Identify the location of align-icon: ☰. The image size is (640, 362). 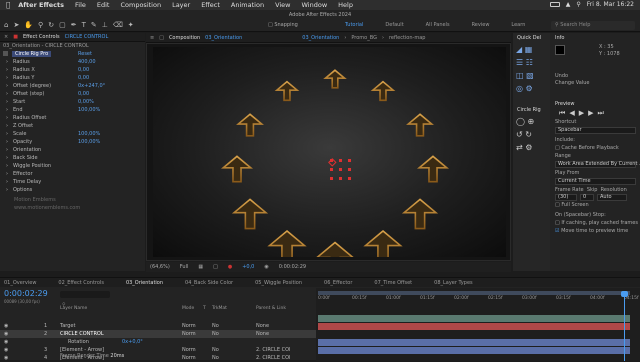
(519, 62).